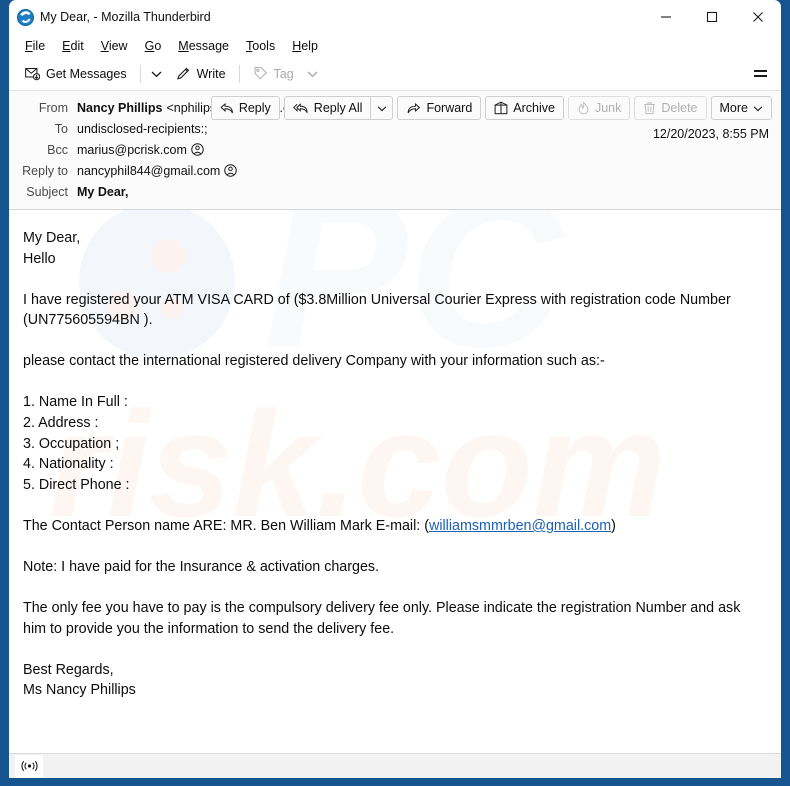 The width and height of the screenshot is (790, 786). I want to click on reply-all-dropdown-button, so click(382, 108).